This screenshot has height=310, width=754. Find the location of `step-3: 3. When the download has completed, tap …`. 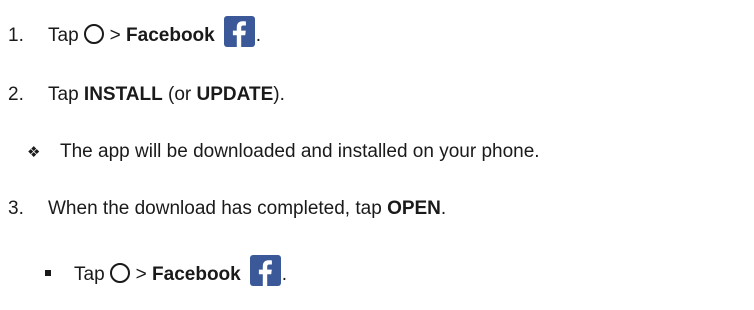

step-3: 3. When the download has completed, tap … is located at coordinates (227, 209).